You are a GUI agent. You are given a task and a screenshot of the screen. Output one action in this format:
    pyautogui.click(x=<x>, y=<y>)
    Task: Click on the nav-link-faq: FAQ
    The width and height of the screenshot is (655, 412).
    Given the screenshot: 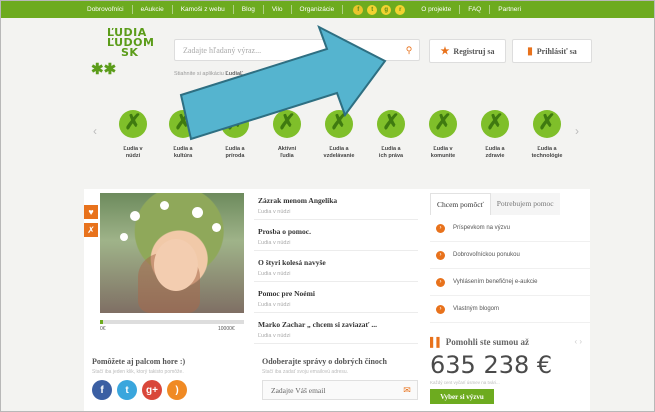 What is the action you would take?
    pyautogui.click(x=474, y=9)
    